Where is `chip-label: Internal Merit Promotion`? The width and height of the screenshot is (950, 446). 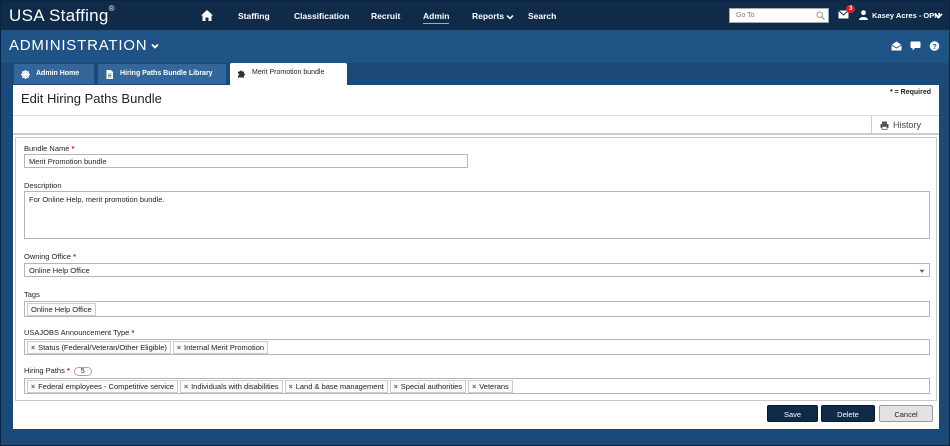 chip-label: Internal Merit Promotion is located at coordinates (224, 347).